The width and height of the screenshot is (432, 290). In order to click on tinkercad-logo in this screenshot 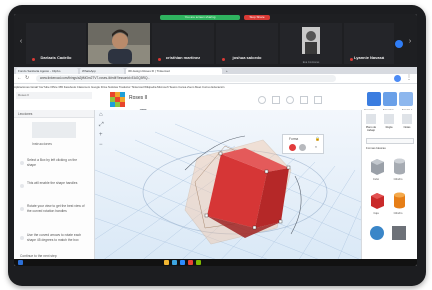, I will do `click(117, 99)`.